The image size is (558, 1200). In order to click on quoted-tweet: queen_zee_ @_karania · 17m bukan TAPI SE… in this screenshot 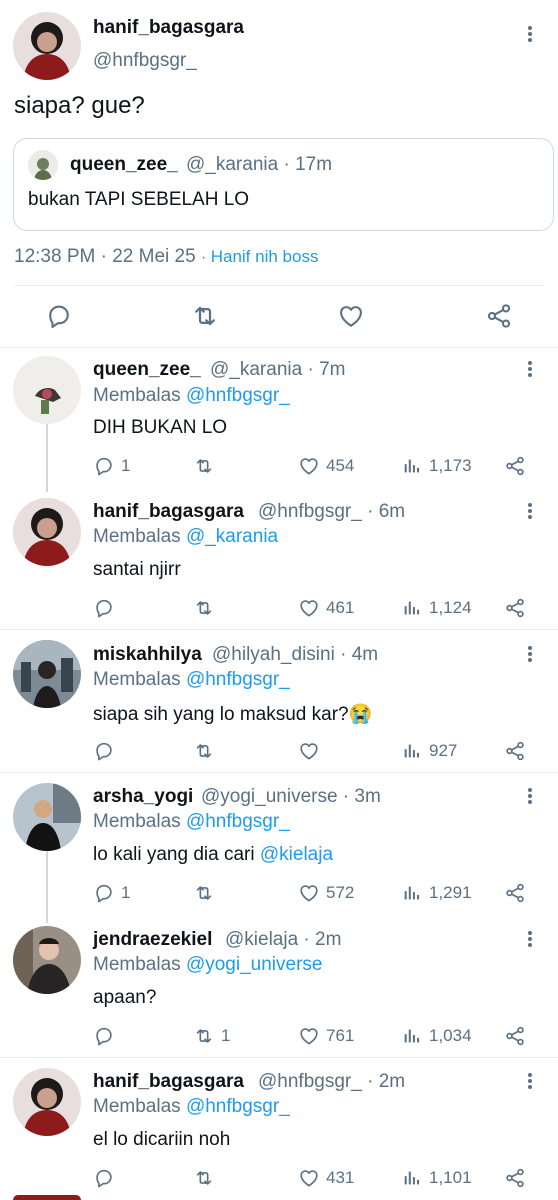, I will do `click(283, 184)`.